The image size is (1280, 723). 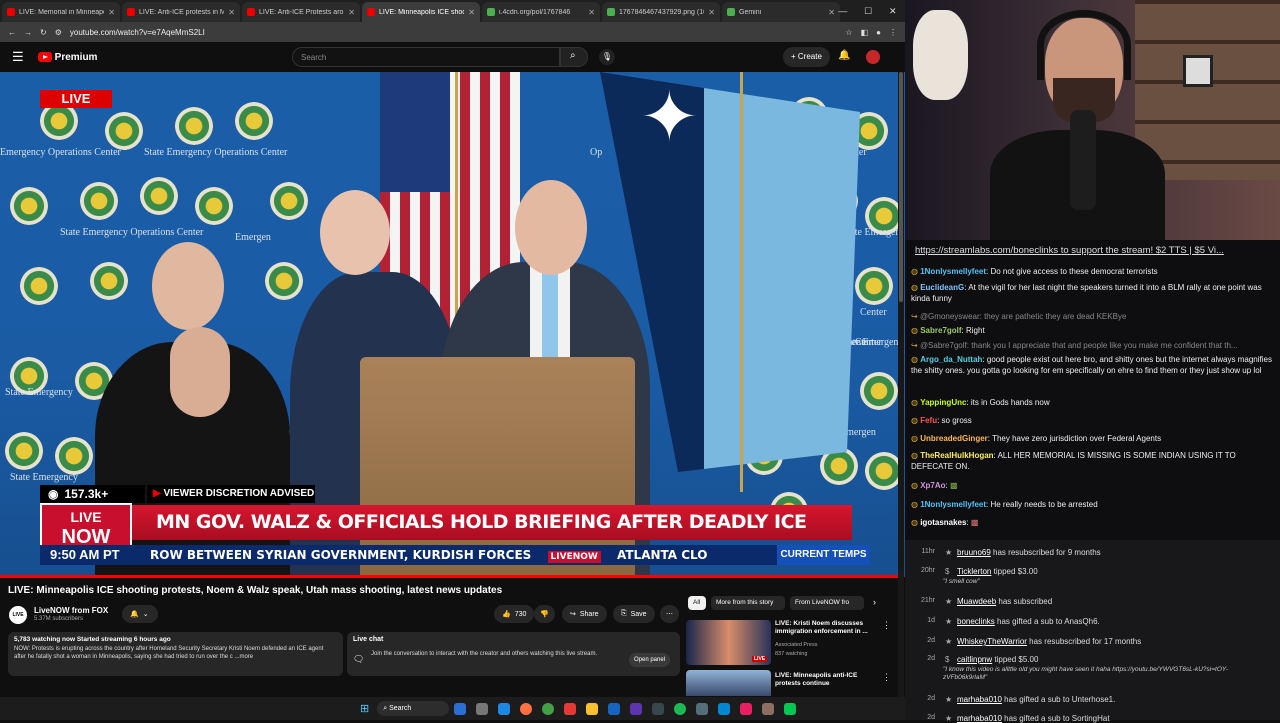 I want to click on dislike-button: 👎, so click(x=544, y=614).